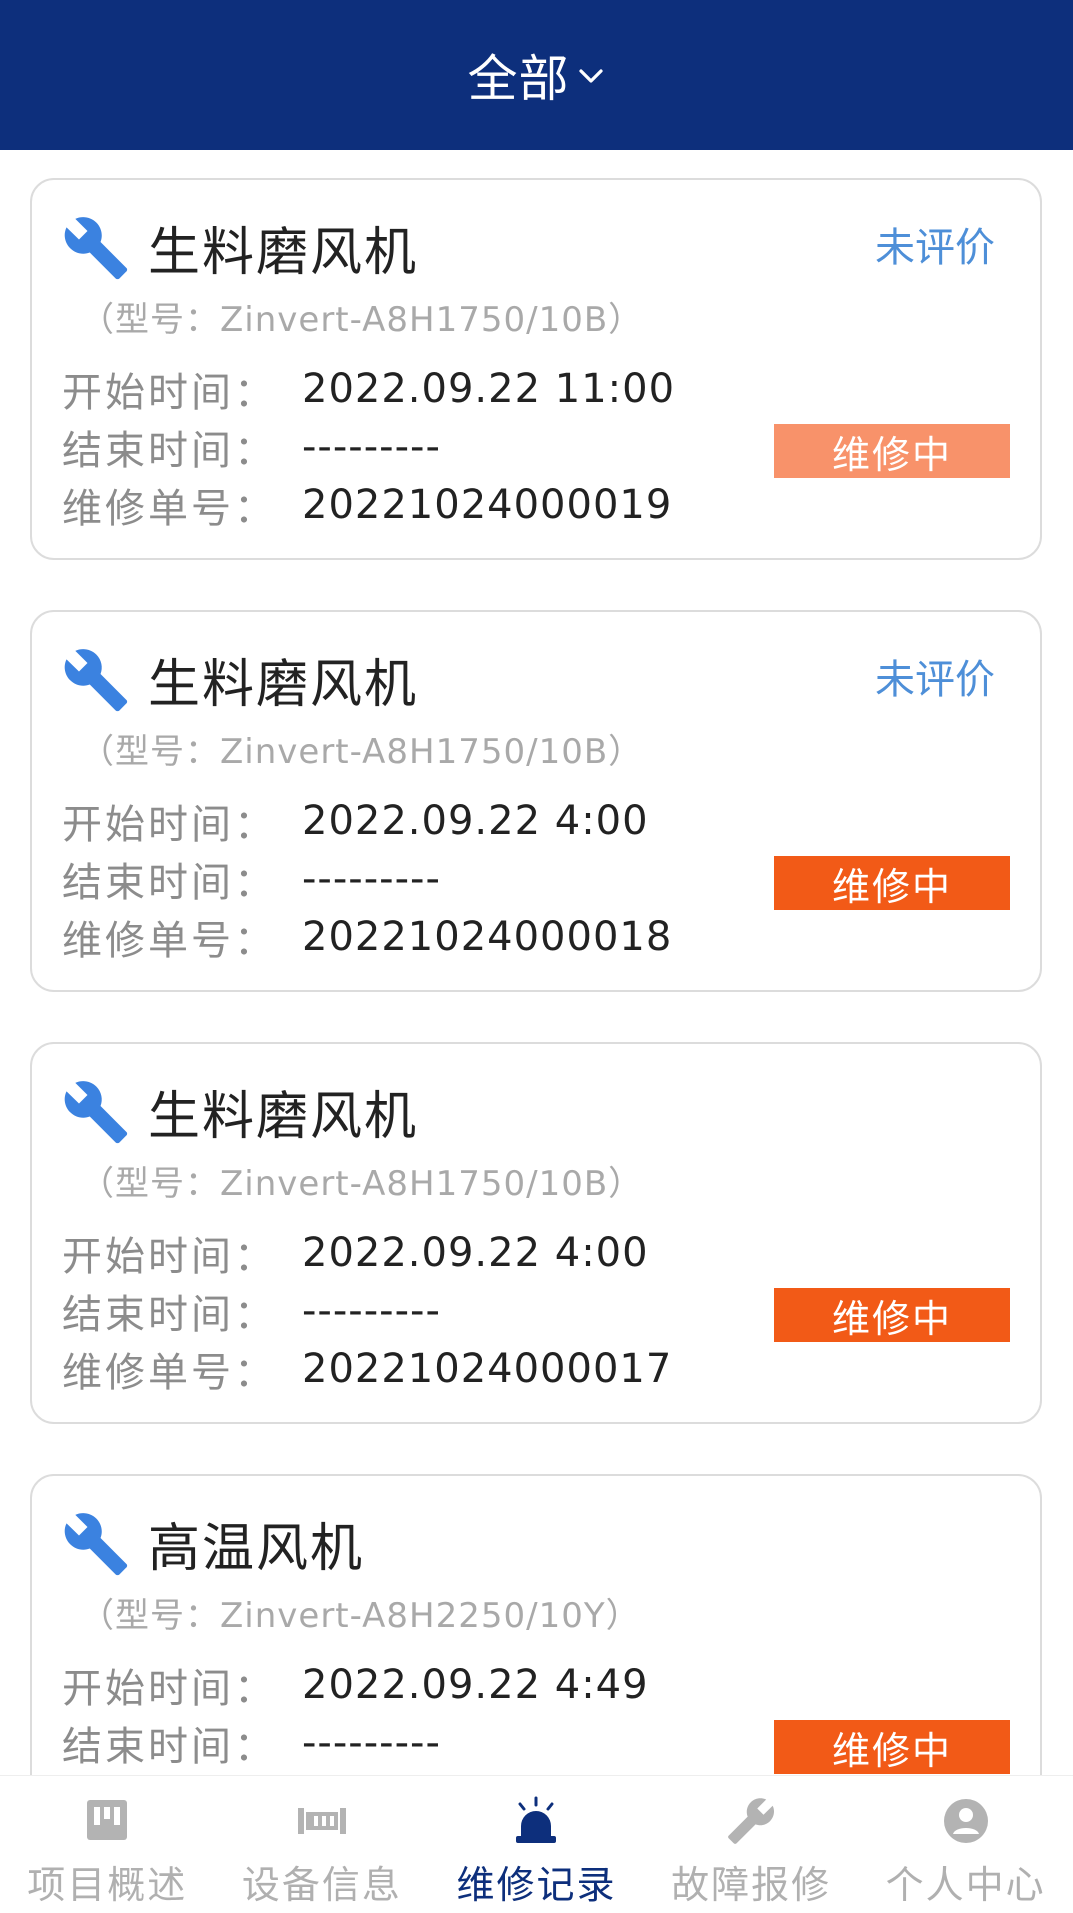 This screenshot has height=1913, width=1073. I want to click on bottom-tab-bar: 项目概述 设备信息 维修记录 故障报修 个人中心, so click(536, 1844).